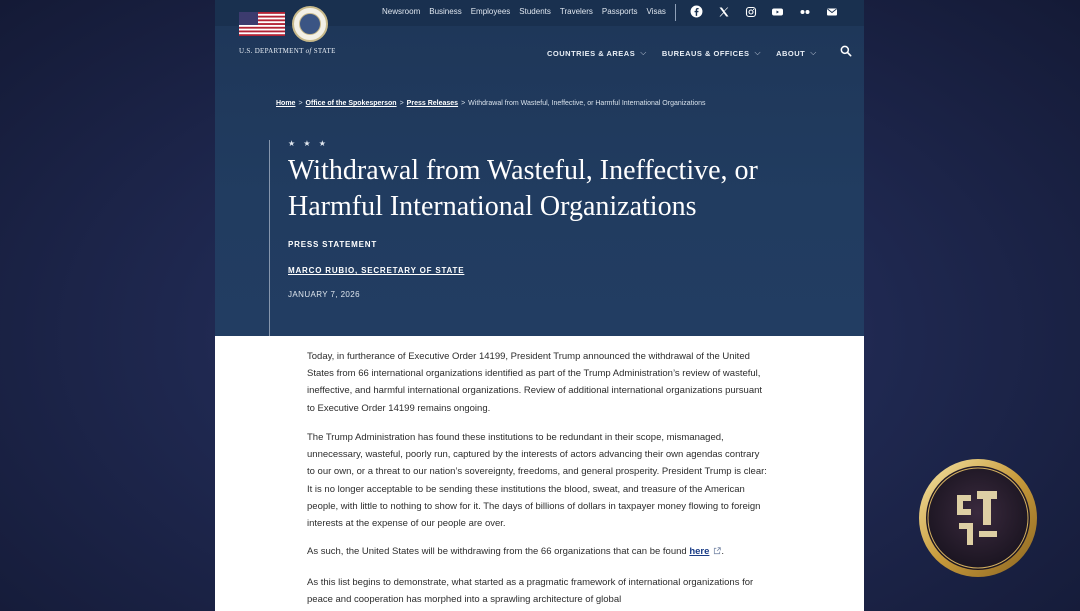  Describe the element at coordinates (333, 244) in the screenshot. I see `article-type: PRESS STATEMENT` at that location.